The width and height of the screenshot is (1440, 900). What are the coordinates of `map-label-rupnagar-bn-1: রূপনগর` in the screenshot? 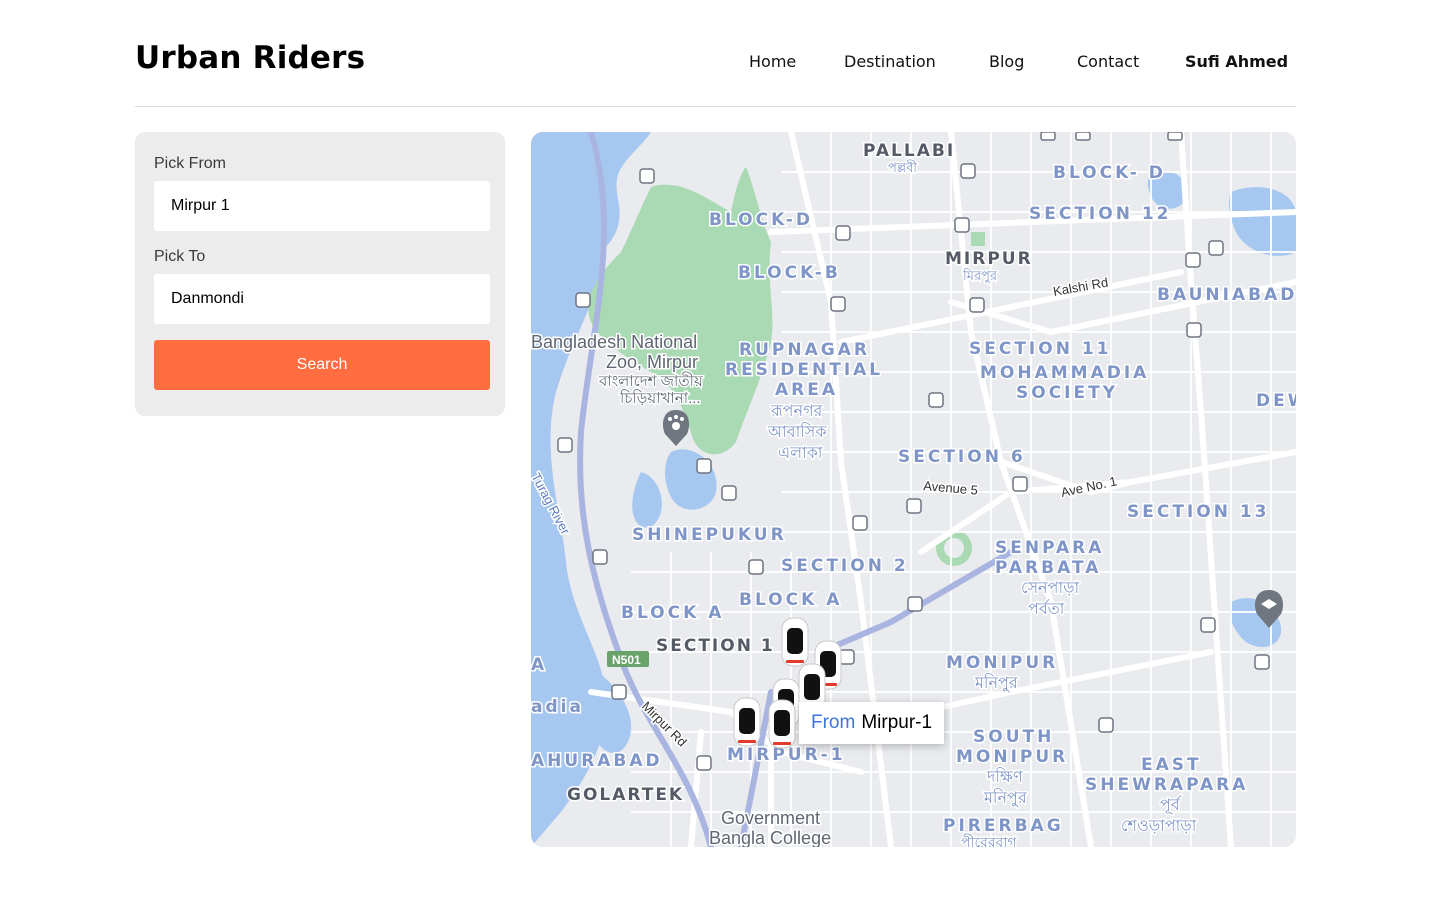 It's located at (797, 410).